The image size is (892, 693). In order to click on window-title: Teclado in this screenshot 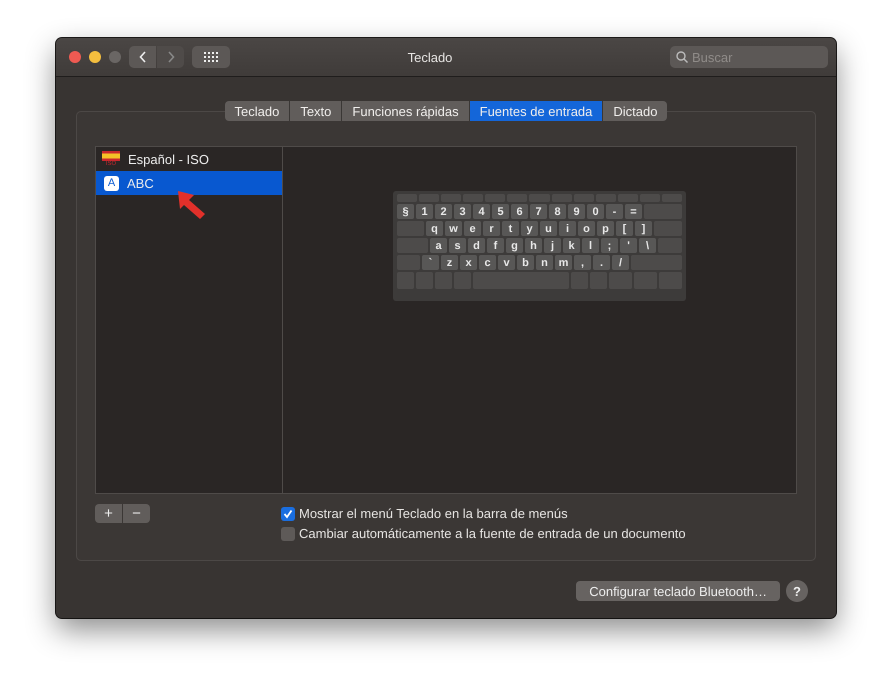, I will do `click(430, 57)`.